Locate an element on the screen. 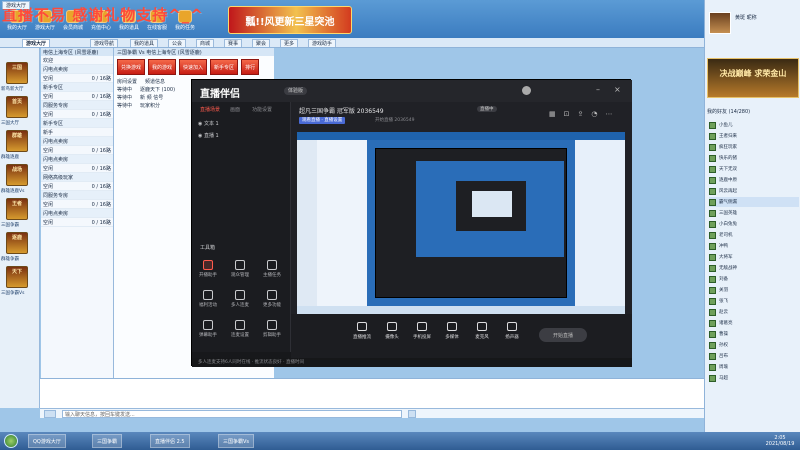 Image resolution: width=800 pixels, height=450 pixels. exchange-button: 兑换游戏 is located at coordinates (131, 67).